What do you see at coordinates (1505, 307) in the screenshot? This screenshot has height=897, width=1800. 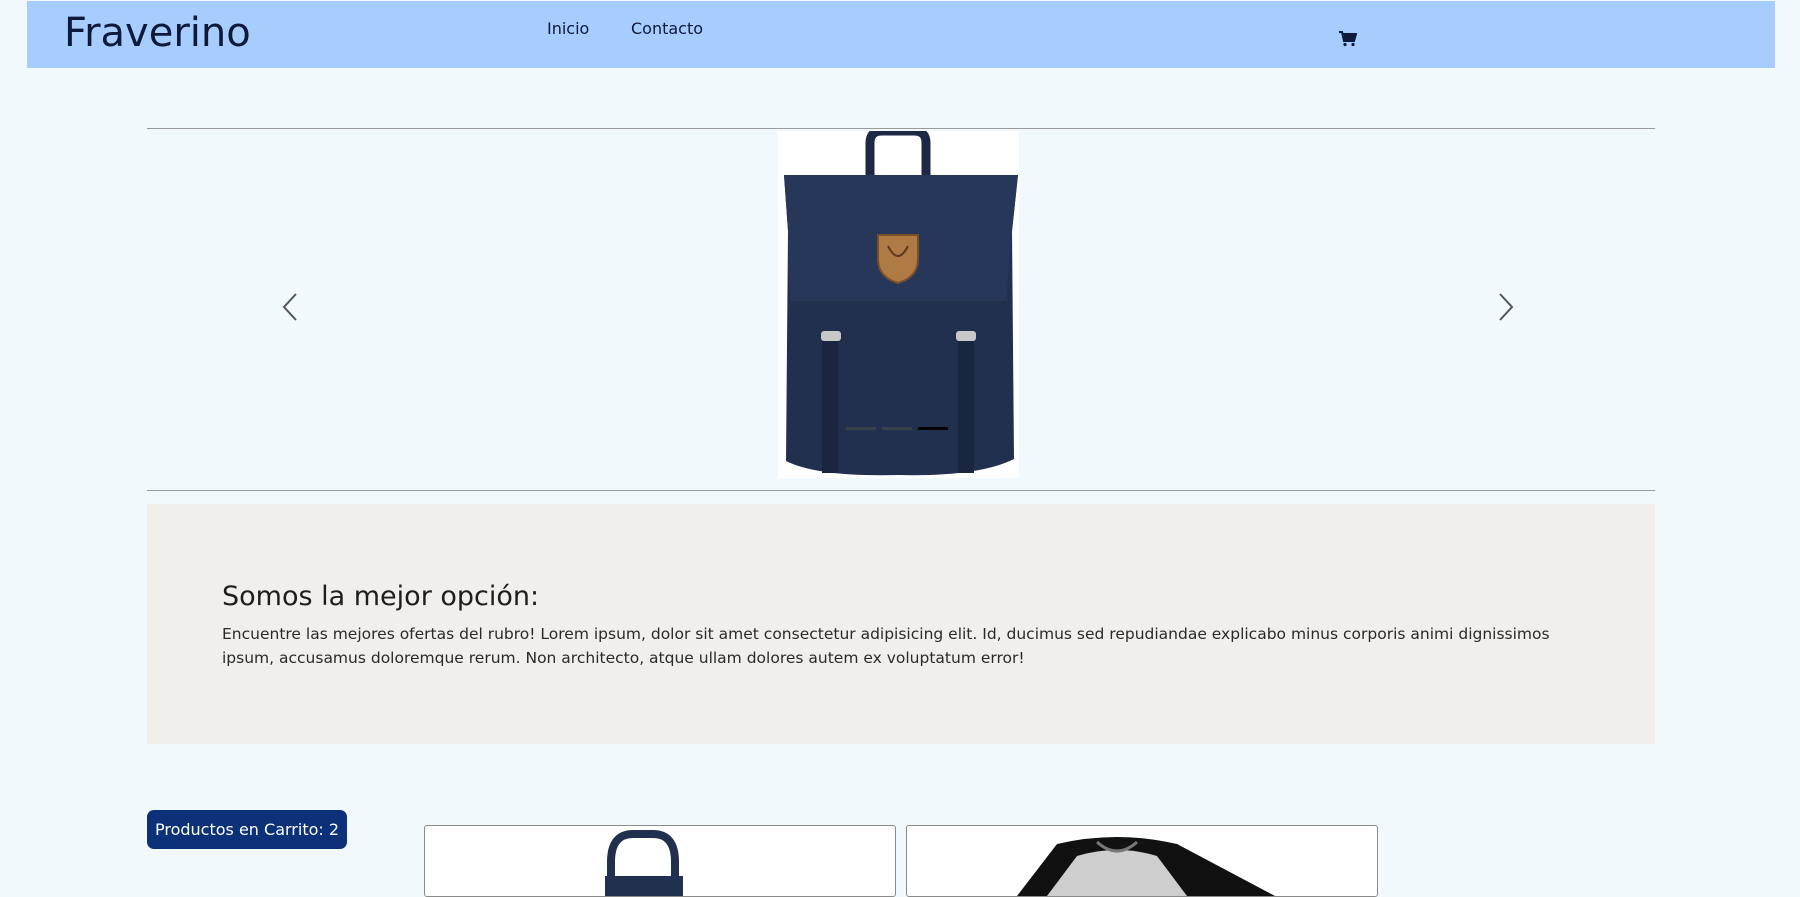 I see `chevron-right-icon` at bounding box center [1505, 307].